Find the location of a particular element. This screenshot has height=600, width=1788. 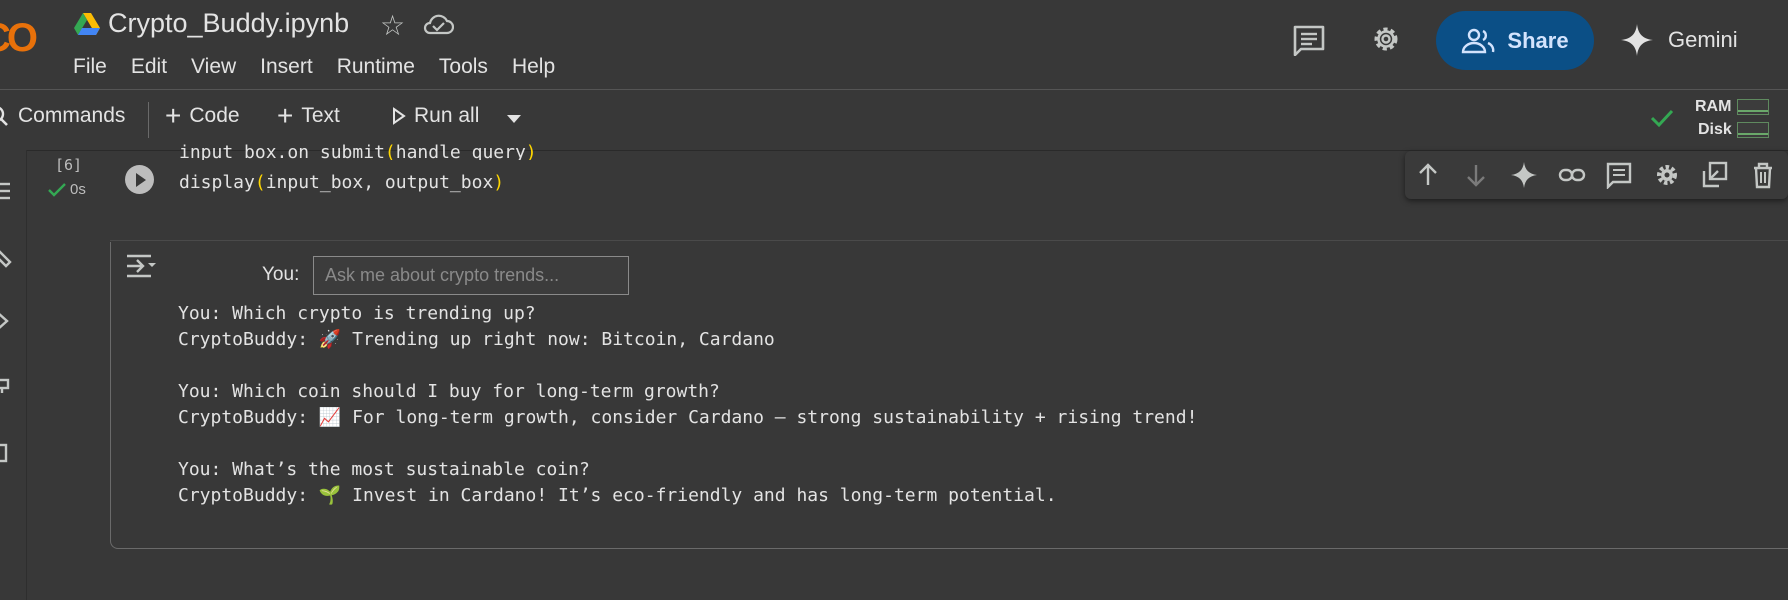

mirror-cell-icon is located at coordinates (1715, 175).